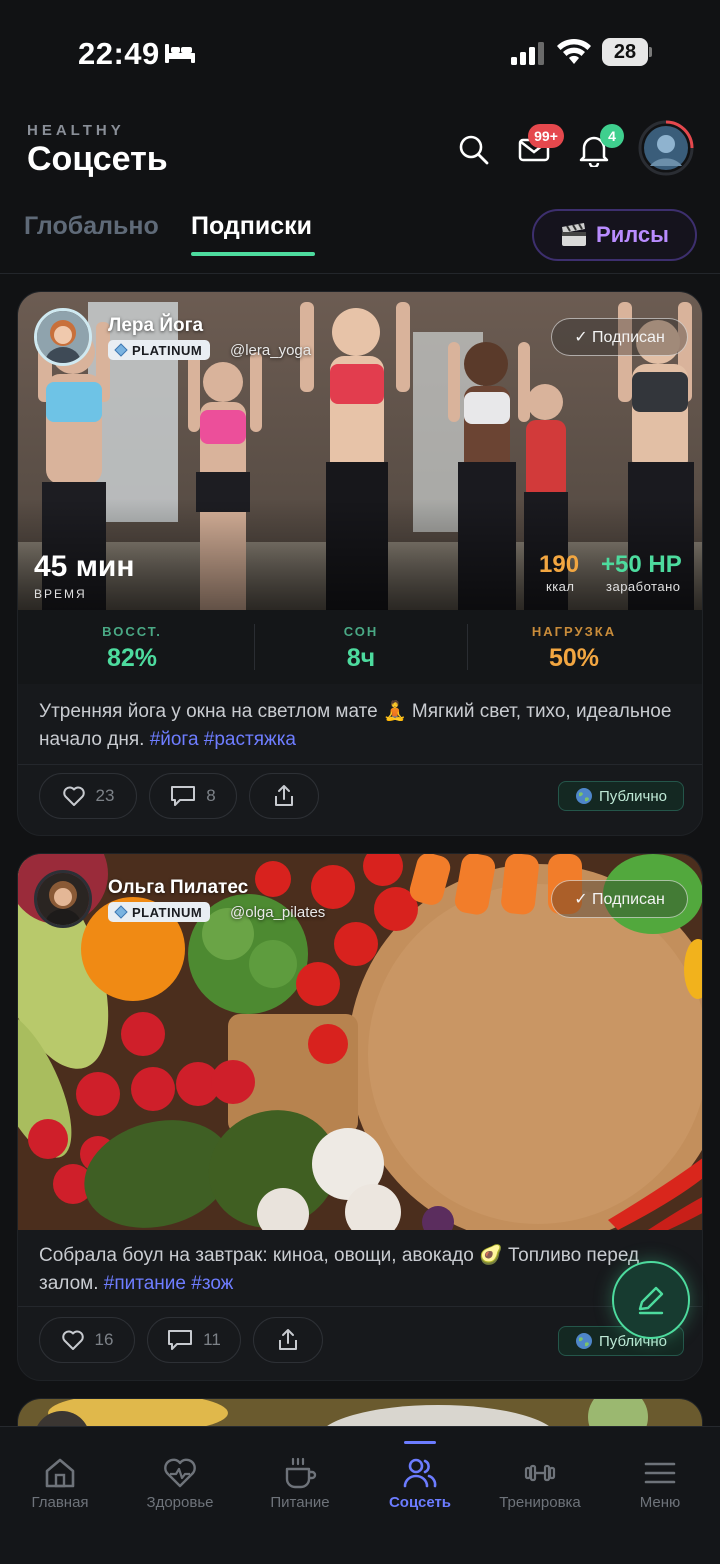 This screenshot has height=1564, width=720. Describe the element at coordinates (84, 566) in the screenshot. I see `duration-value: 45 мин` at that location.